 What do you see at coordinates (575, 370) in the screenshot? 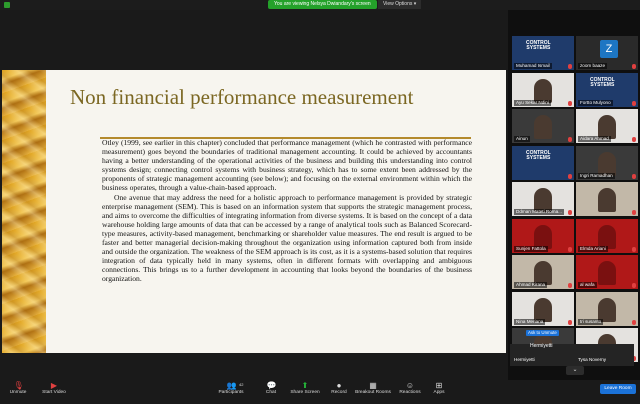
I see `gallery-scroll-down-button: ⌄` at bounding box center [575, 370].